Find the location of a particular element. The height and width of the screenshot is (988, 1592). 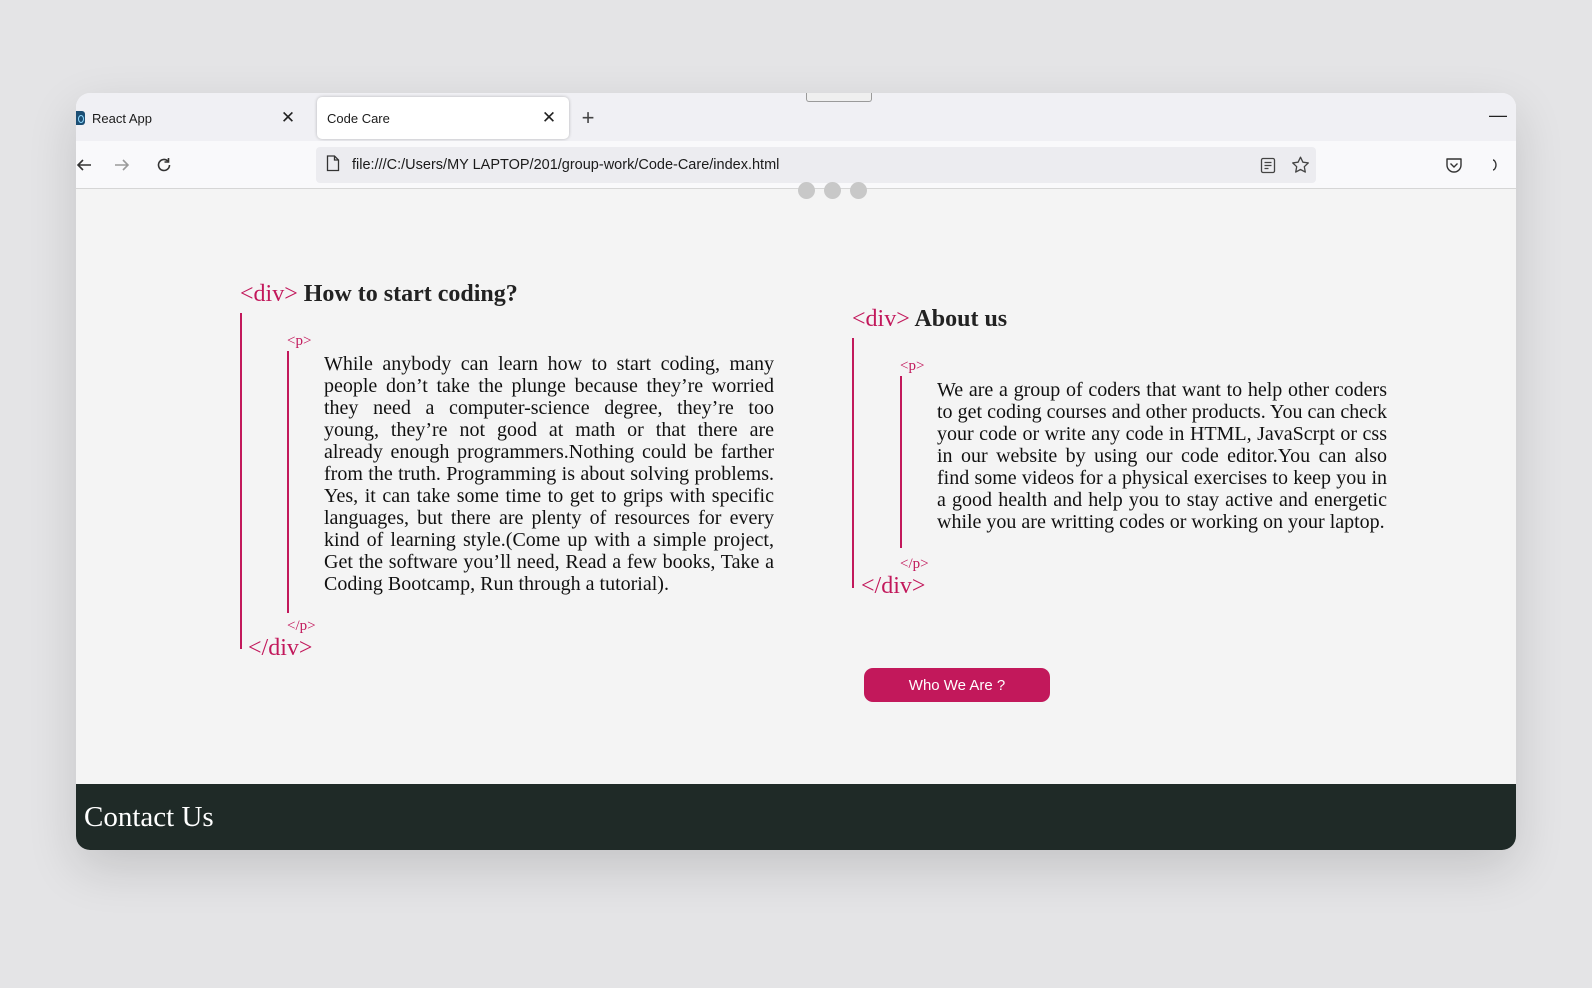

back-arrow-icon is located at coordinates (86, 165).